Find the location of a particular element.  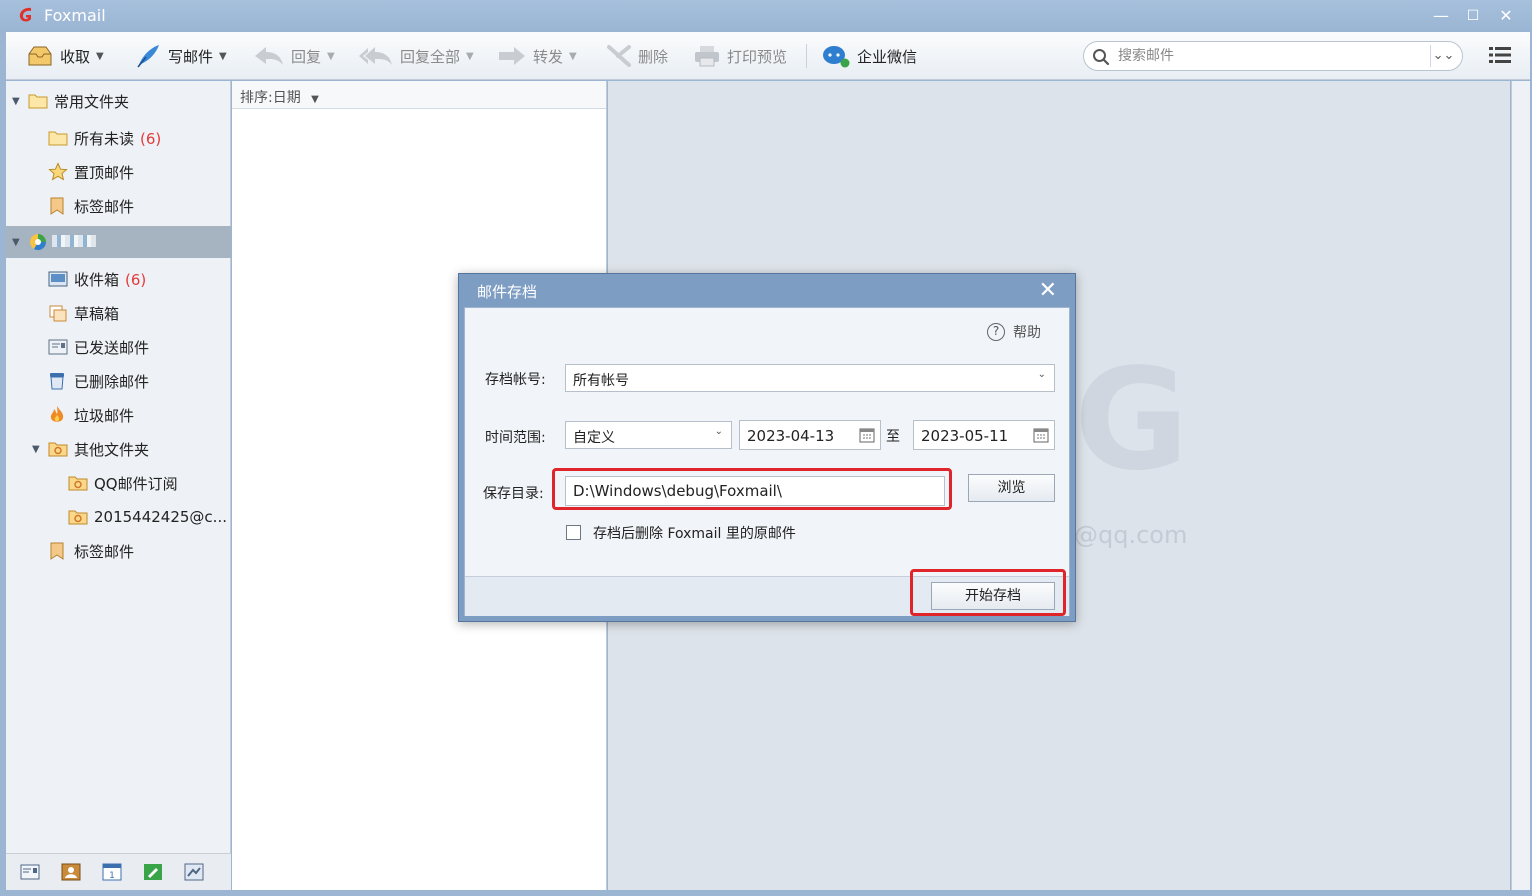

date-to-field: 2023-05-11 is located at coordinates (984, 435).